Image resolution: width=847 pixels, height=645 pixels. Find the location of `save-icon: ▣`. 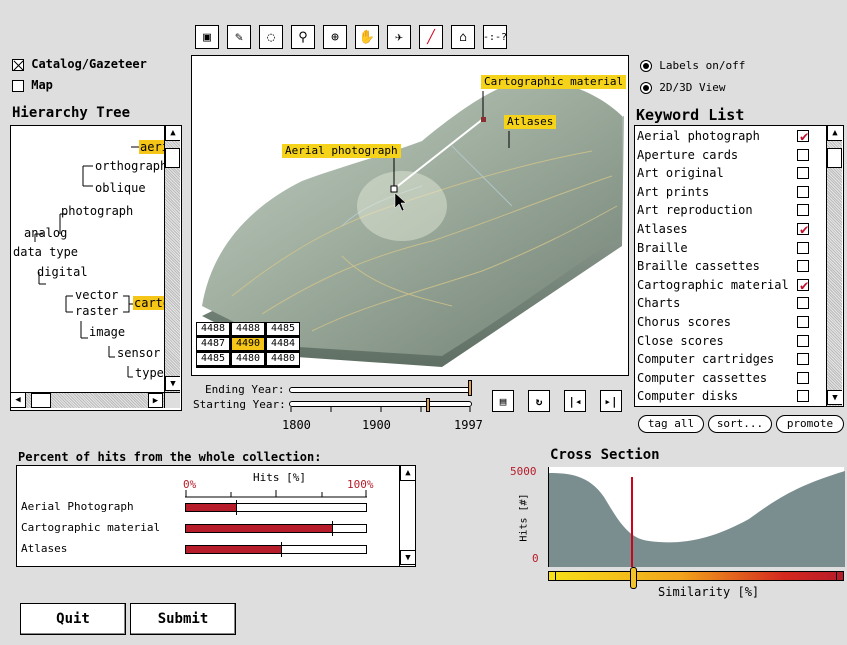

save-icon: ▣ is located at coordinates (207, 37).